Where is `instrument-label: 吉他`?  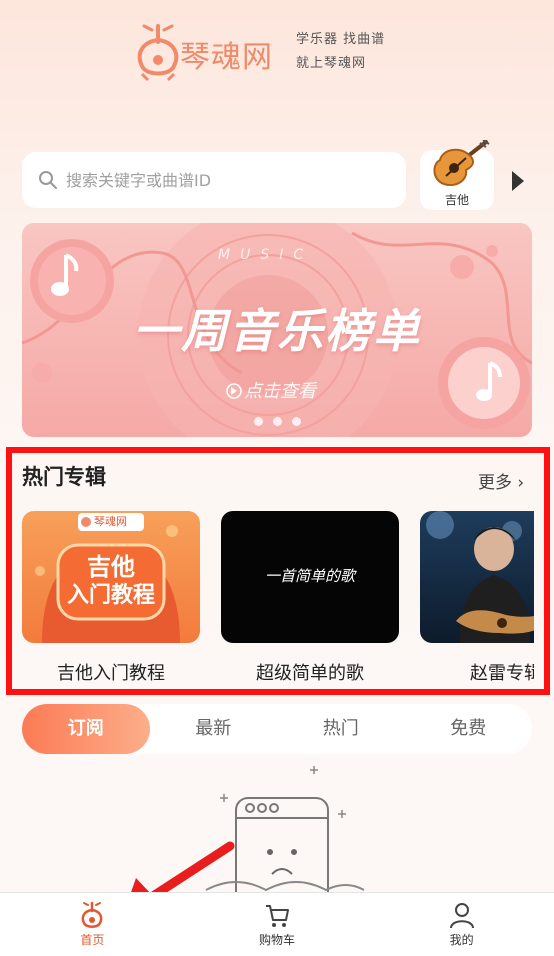 instrument-label: 吉他 is located at coordinates (456, 200).